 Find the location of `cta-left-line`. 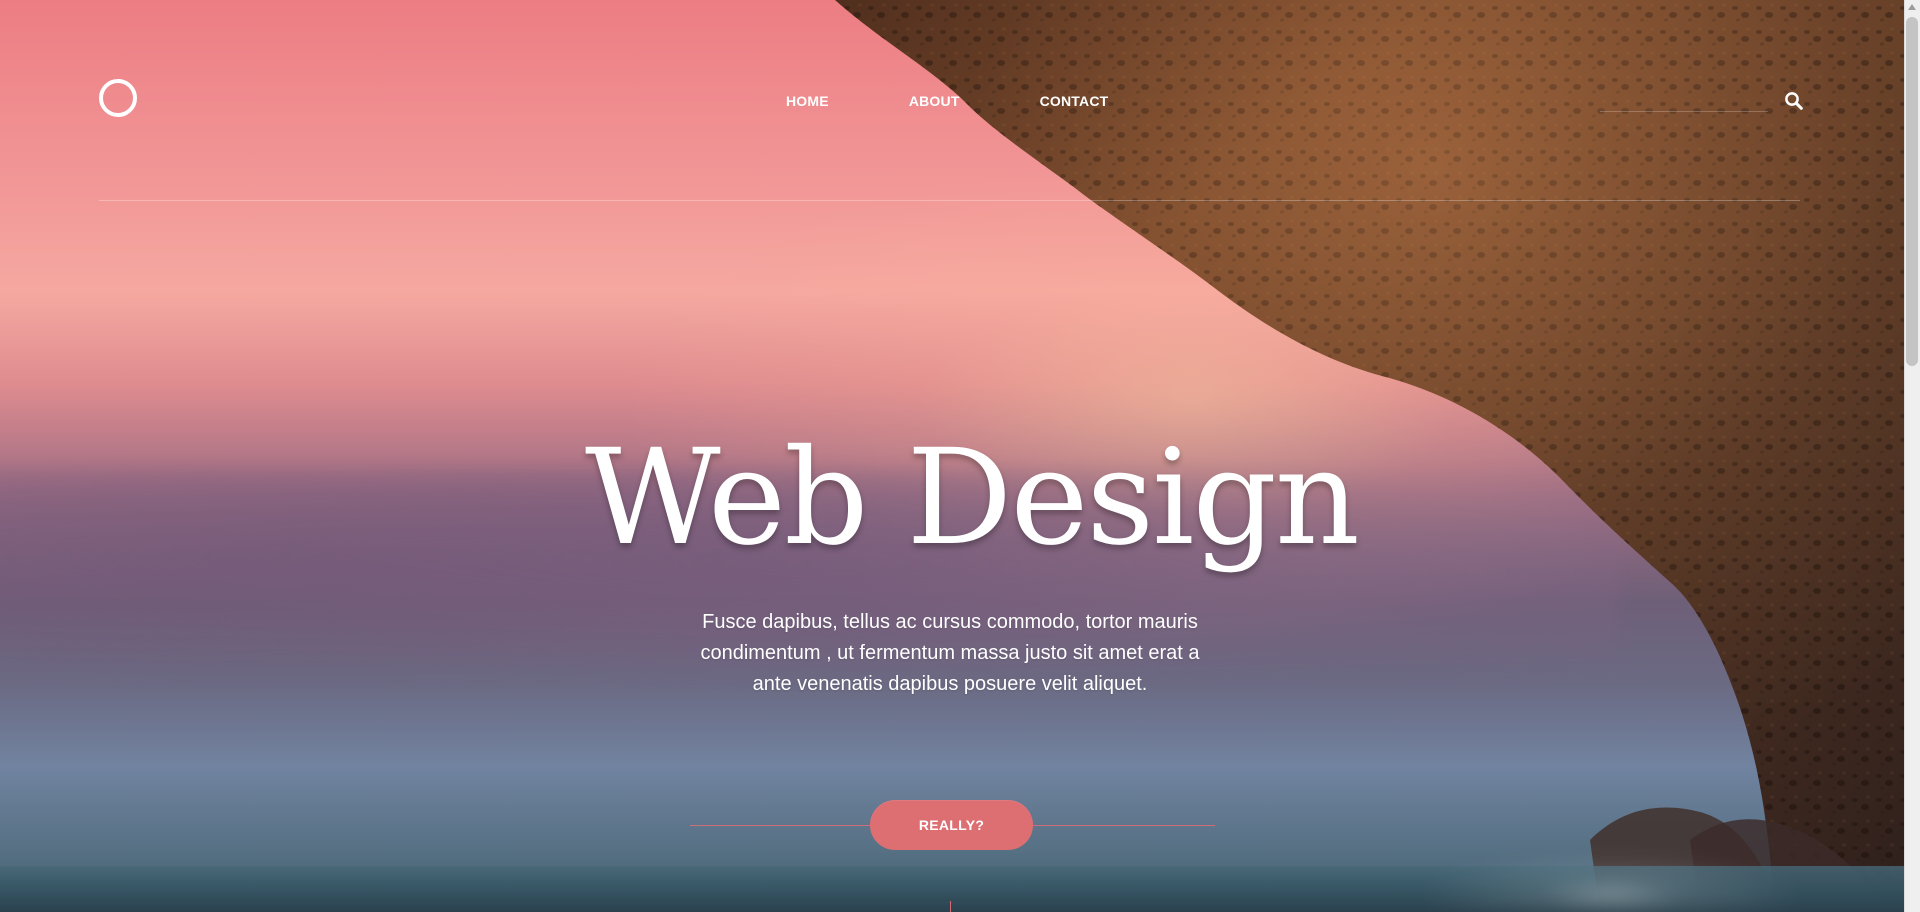

cta-left-line is located at coordinates (780, 825).